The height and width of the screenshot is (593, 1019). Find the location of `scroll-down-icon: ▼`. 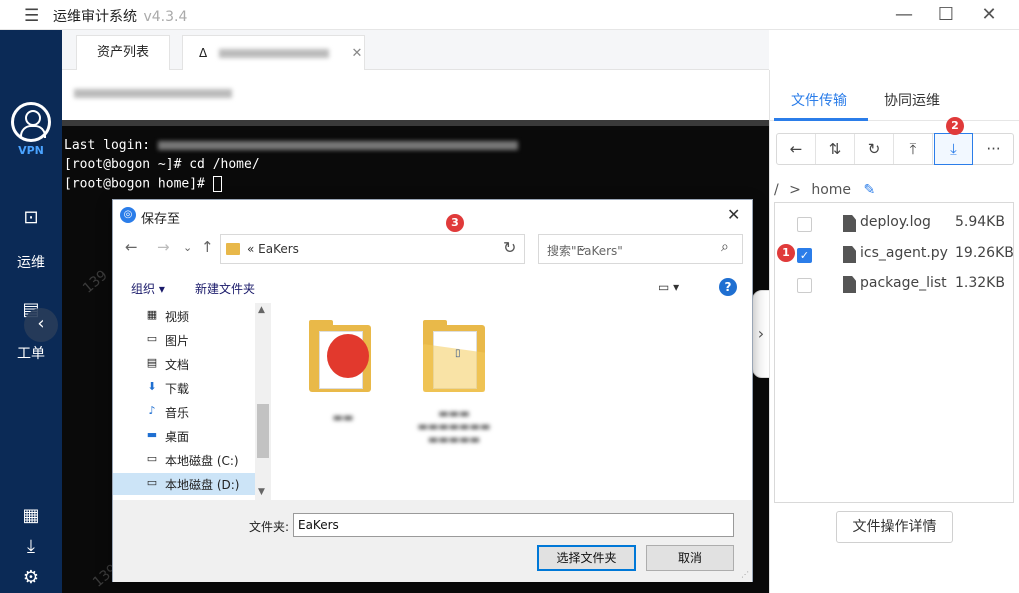

scroll-down-icon: ▼ is located at coordinates (261, 492).